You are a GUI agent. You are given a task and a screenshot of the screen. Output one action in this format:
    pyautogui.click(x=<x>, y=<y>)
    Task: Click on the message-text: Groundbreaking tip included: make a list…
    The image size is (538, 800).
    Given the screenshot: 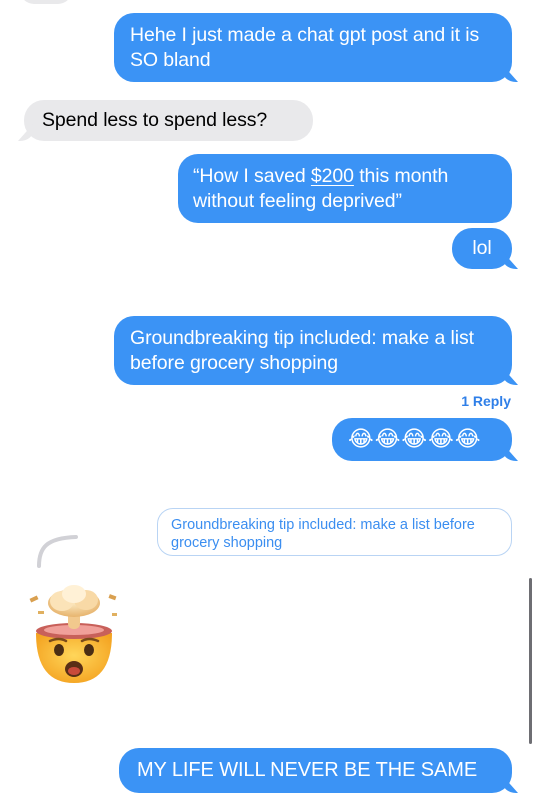 What is the action you would take?
    pyautogui.click(x=302, y=350)
    